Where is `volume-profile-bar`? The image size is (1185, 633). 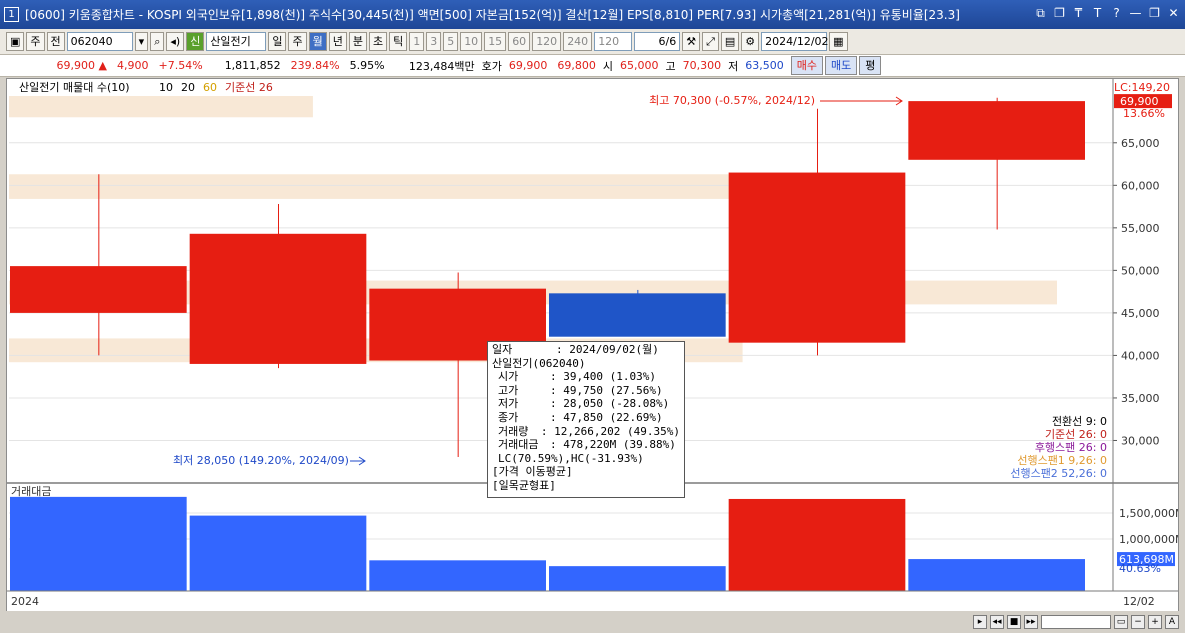 volume-profile-bar is located at coordinates (161, 107).